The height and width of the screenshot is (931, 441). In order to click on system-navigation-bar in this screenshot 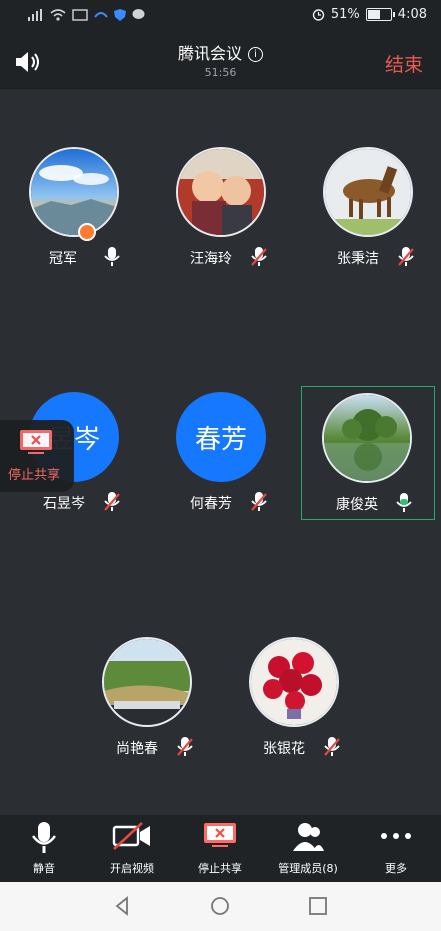, I will do `click(220, 906)`.